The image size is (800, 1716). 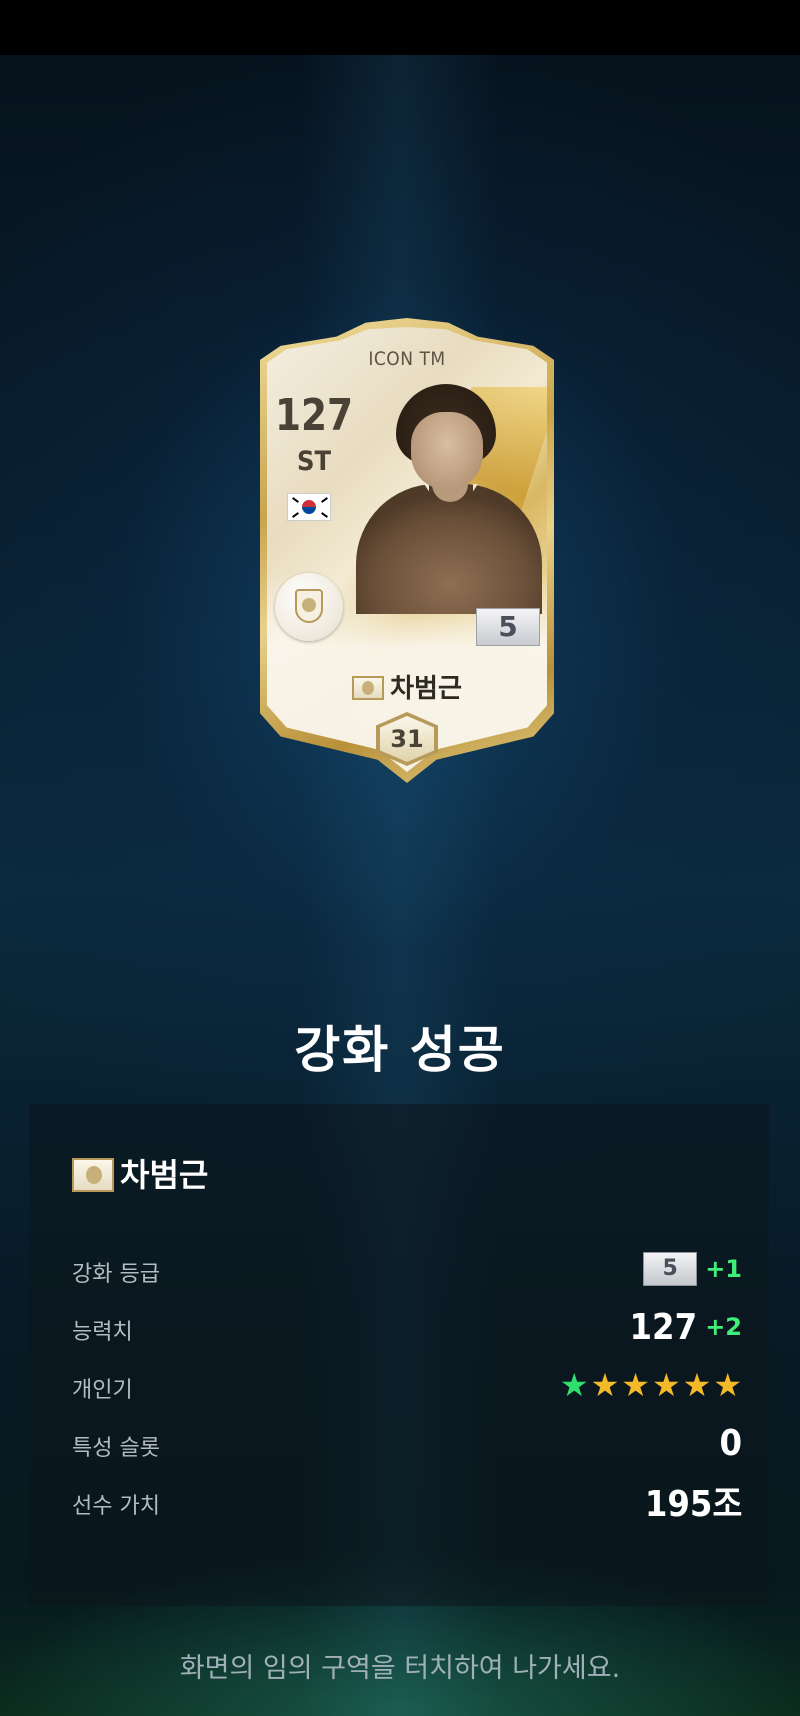 I want to click on player-value: 195조, so click(x=693, y=1504).